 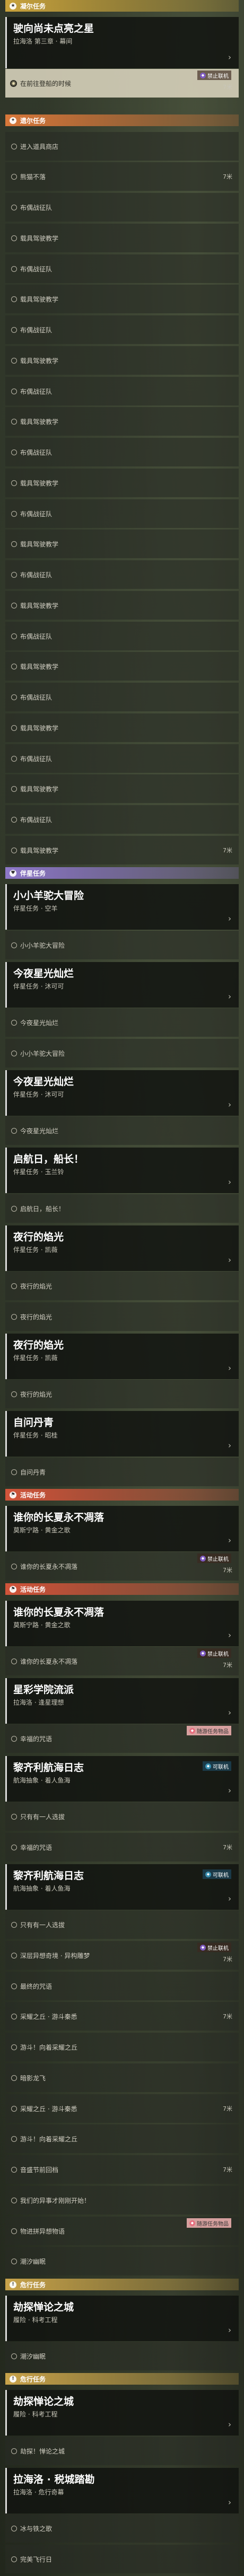 What do you see at coordinates (122, 2231) in the screenshot?
I see `quest-step: 物进拼异想物语 ◆ 随游任务物品` at bounding box center [122, 2231].